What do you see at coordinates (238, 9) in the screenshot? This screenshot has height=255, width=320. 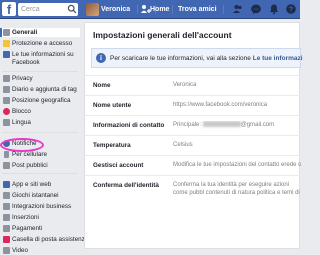 I see `friend-requests-icon` at bounding box center [238, 9].